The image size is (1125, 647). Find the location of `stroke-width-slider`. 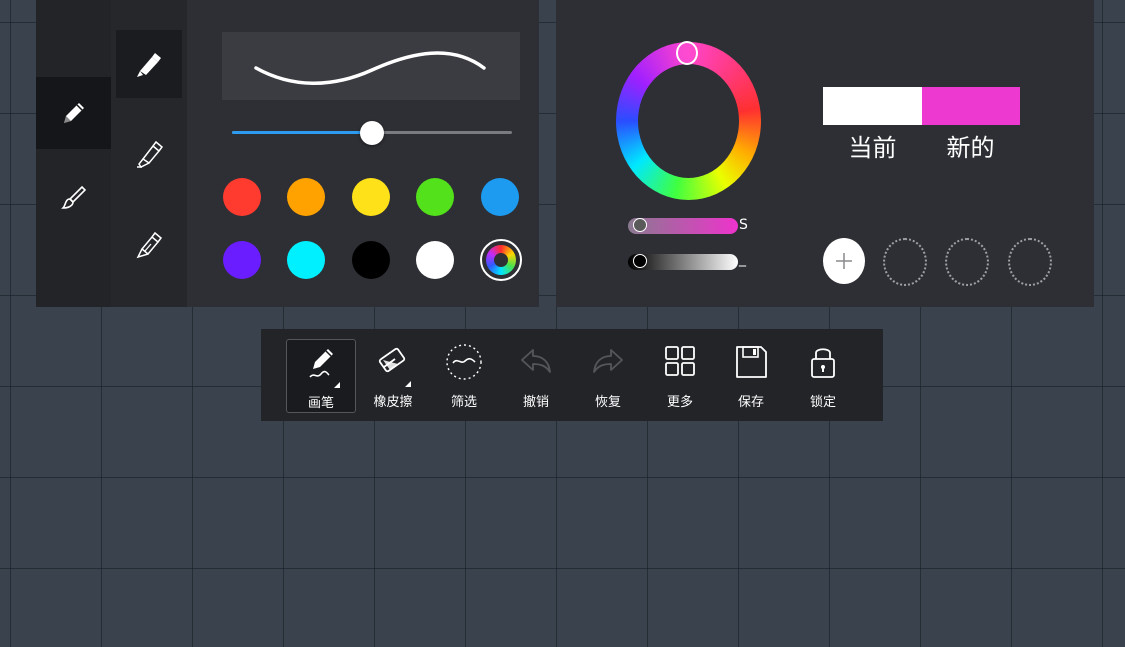

stroke-width-slider is located at coordinates (372, 133).